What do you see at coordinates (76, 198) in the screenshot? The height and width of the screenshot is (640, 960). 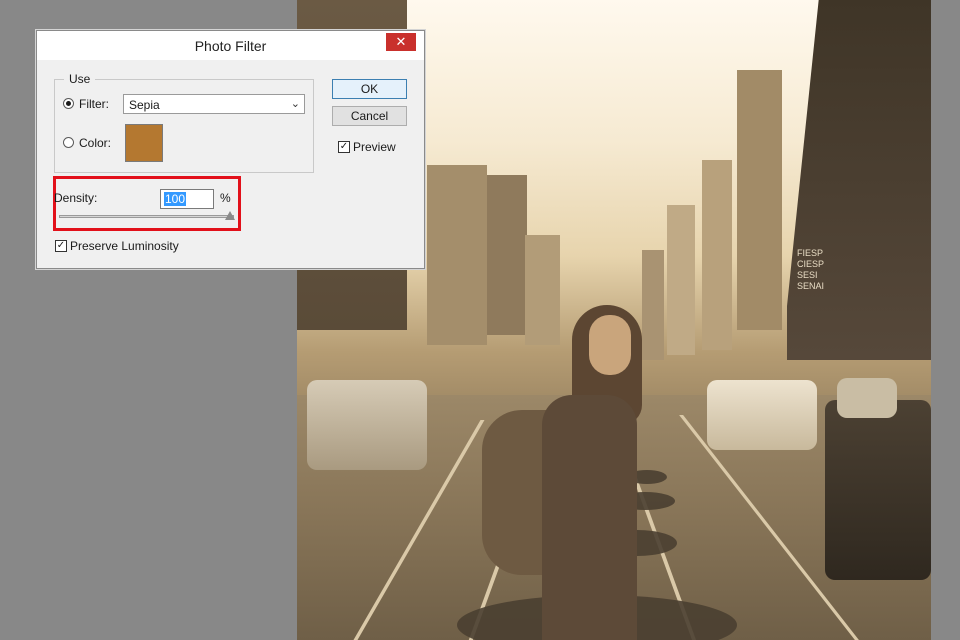 I see `density-label: Density:` at bounding box center [76, 198].